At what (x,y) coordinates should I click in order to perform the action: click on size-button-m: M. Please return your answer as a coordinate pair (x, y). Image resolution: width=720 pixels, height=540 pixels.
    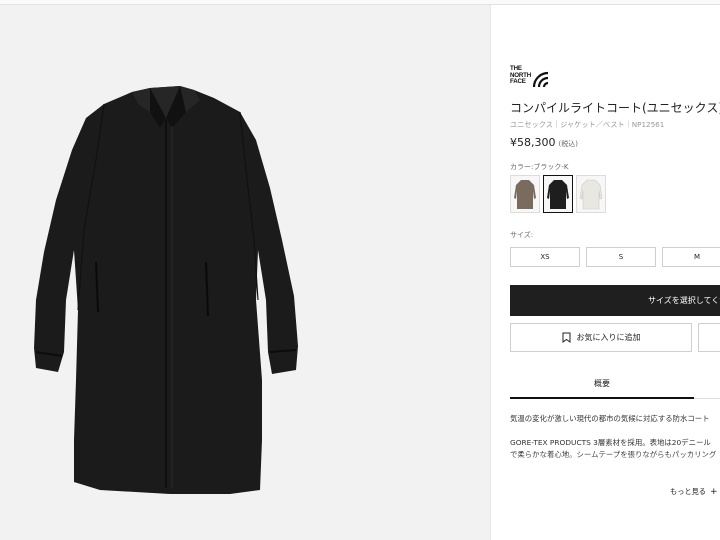
    Looking at the image, I should click on (691, 257).